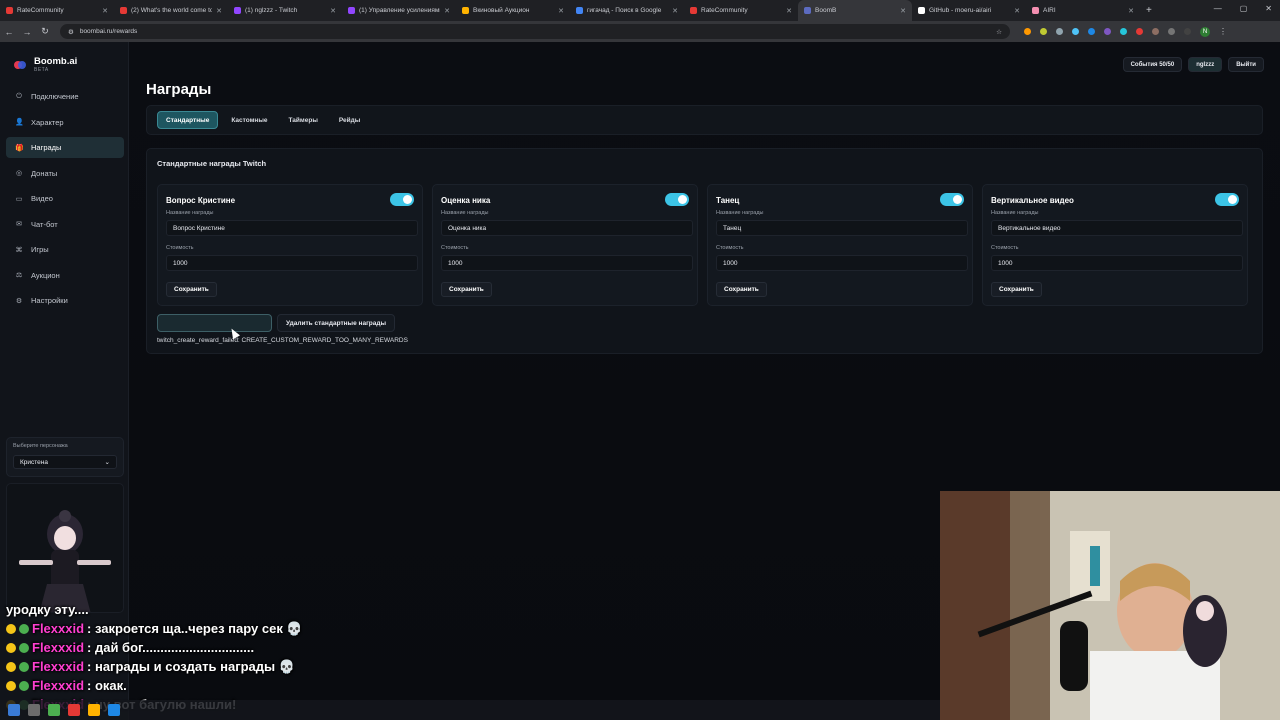 The height and width of the screenshot is (720, 1280). I want to click on tab-1: Кастомные, so click(249, 120).